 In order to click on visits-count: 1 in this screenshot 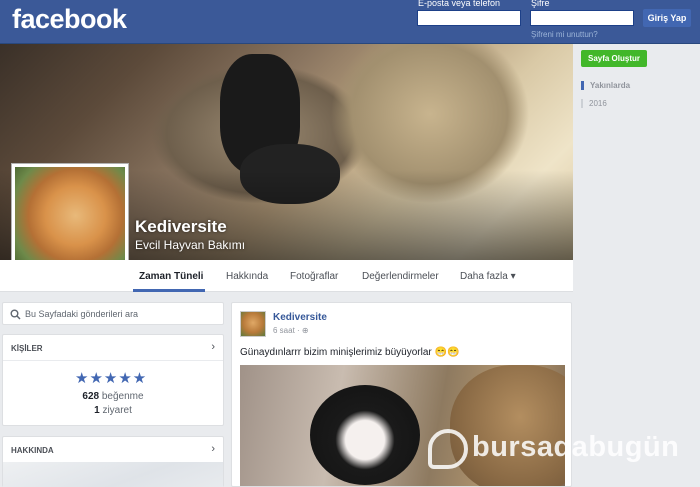, I will do `click(97, 410)`.